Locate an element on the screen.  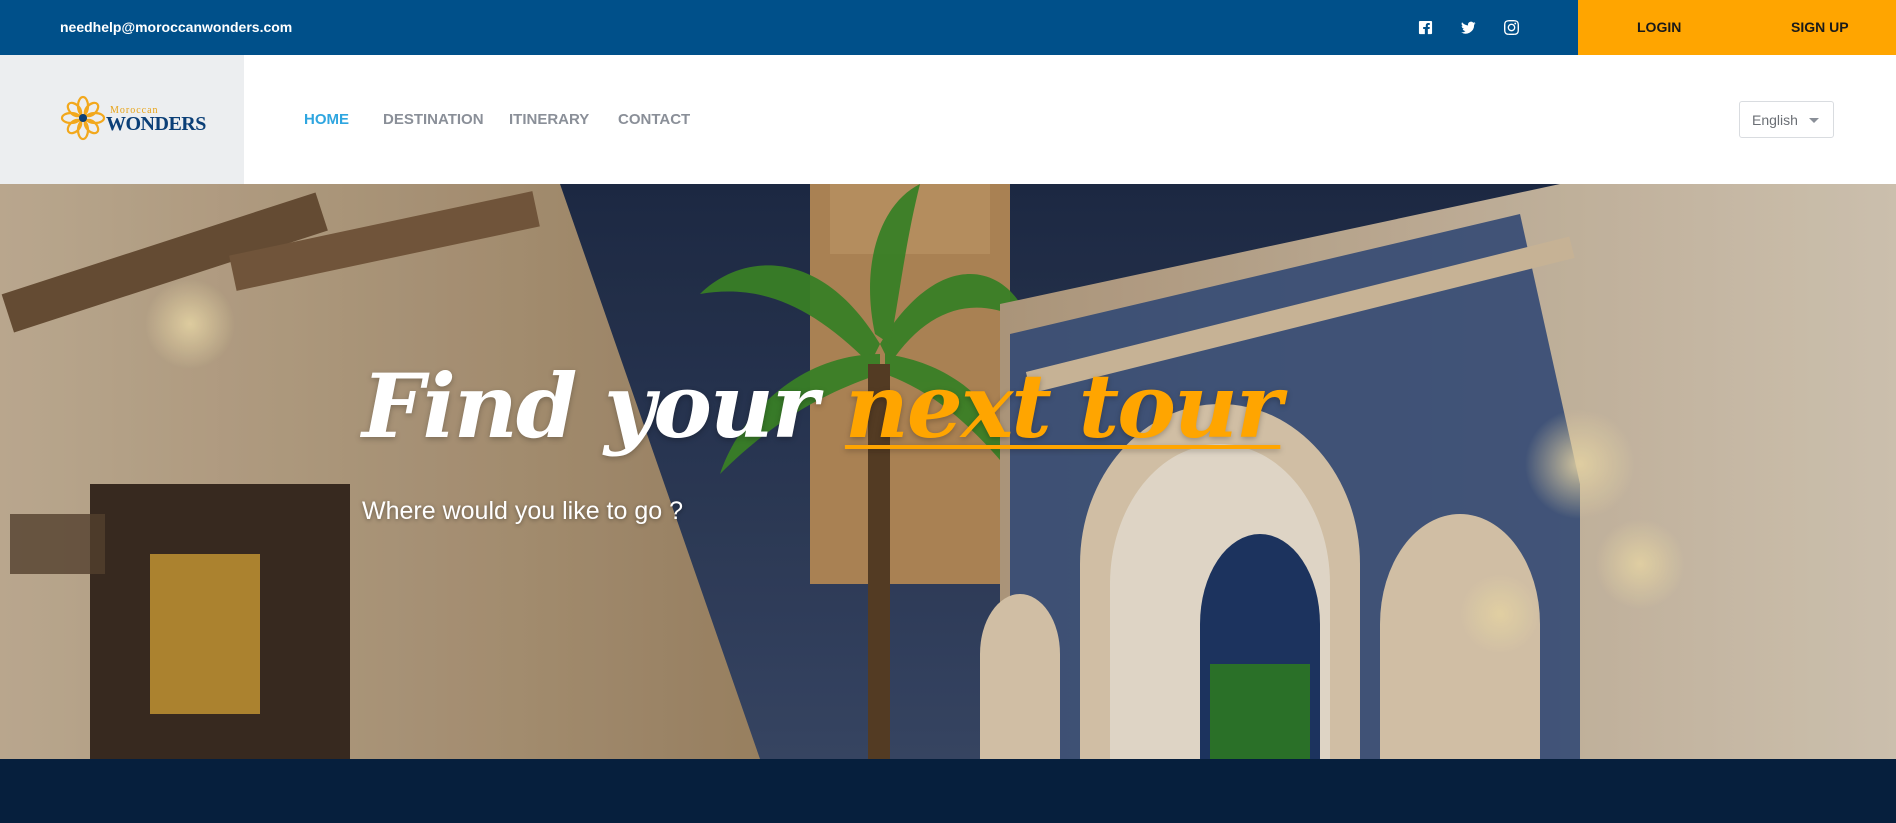
hero-title: Find your next tour is located at coordinates (822, 406).